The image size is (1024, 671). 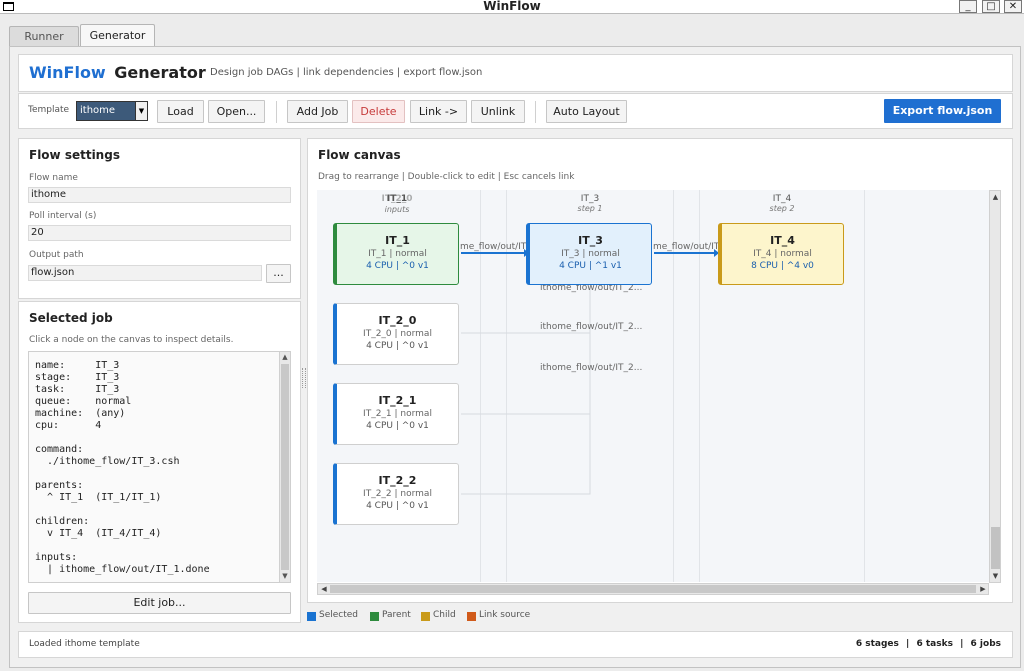 I want to click on node-subtitle: IT_1 | normal, so click(x=397, y=254).